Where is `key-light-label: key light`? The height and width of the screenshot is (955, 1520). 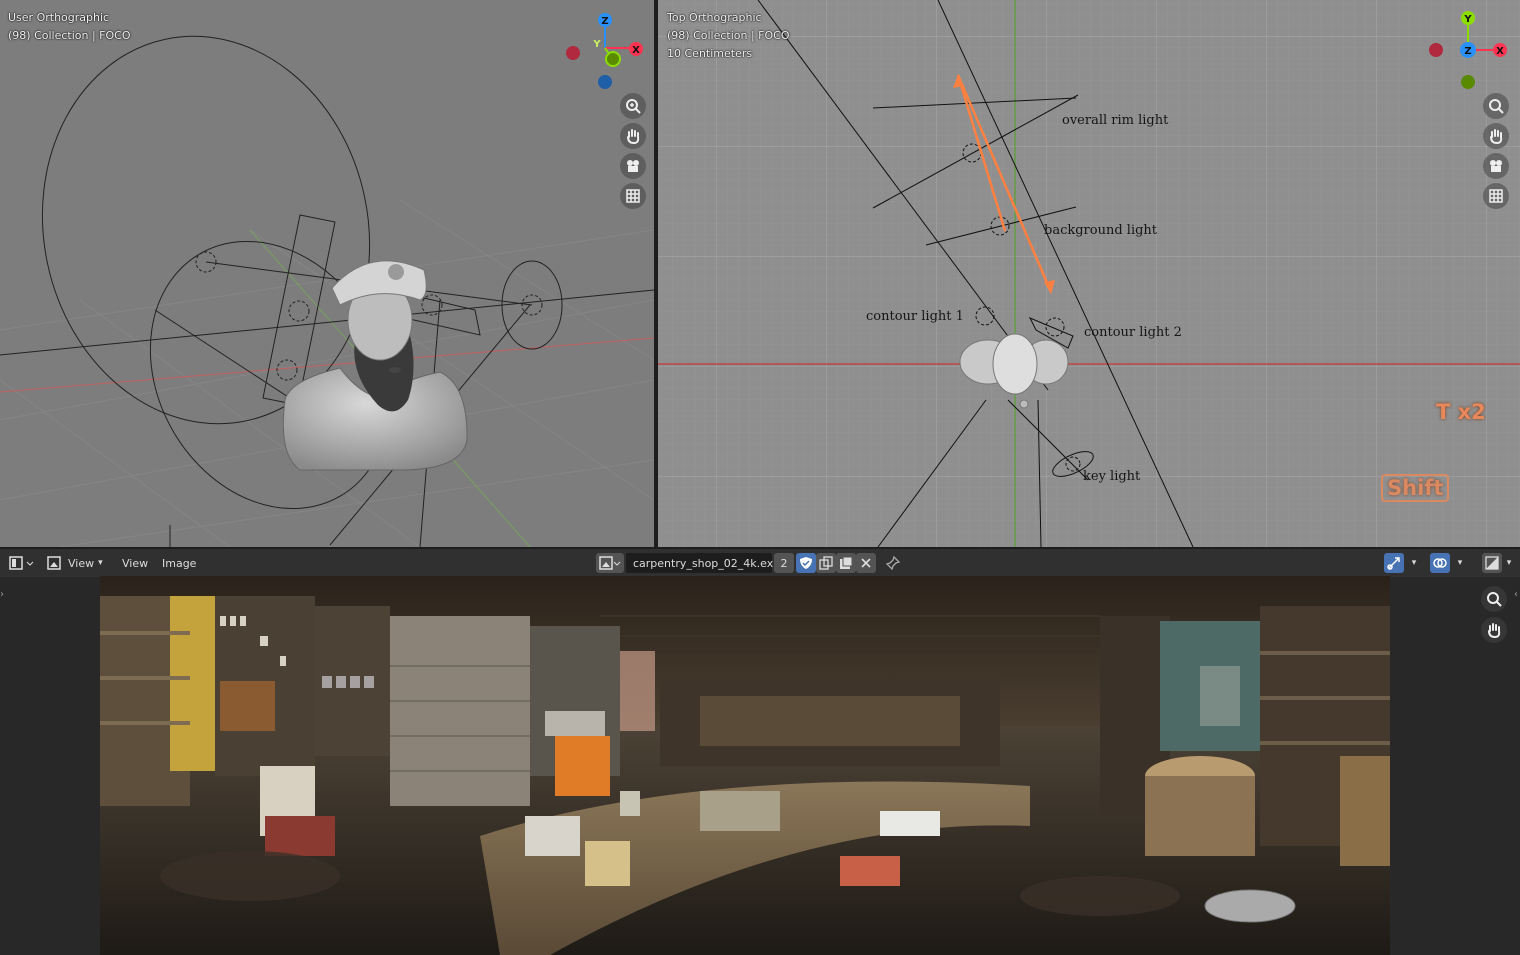 key-light-label: key light is located at coordinates (1111, 476).